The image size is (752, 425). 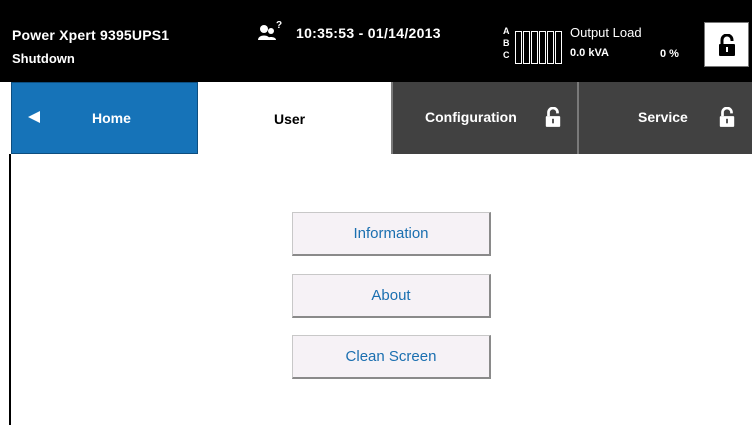 I want to click on tab-home: Home, so click(x=104, y=118).